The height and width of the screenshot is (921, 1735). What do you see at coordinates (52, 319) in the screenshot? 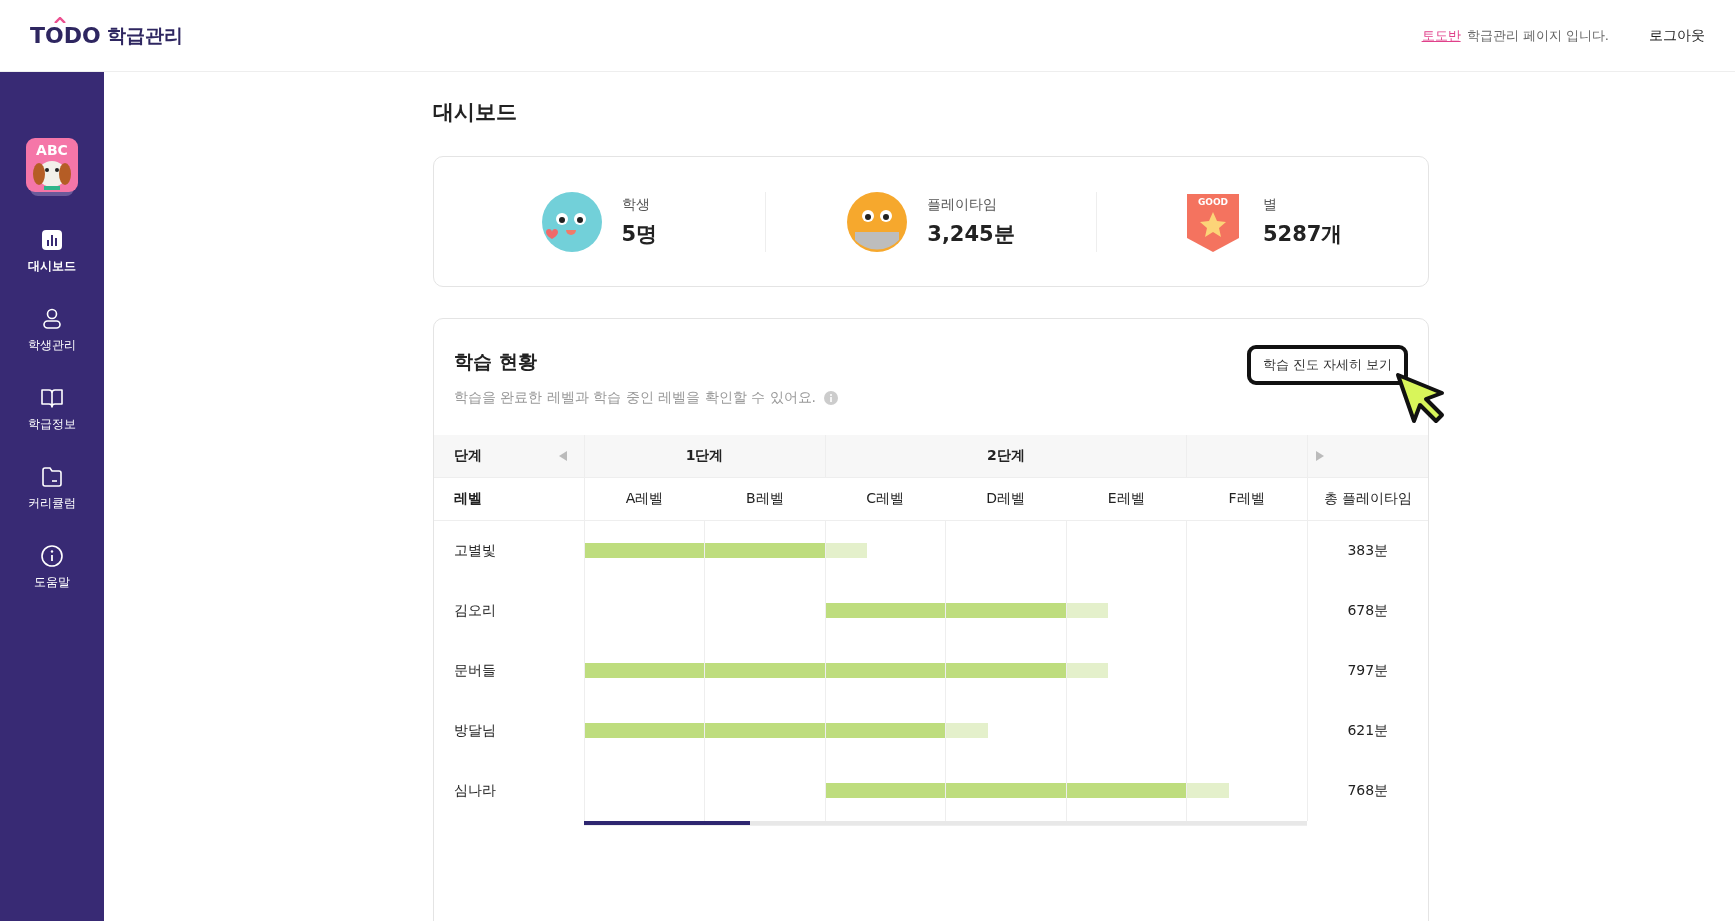
I see `person-icon` at bounding box center [52, 319].